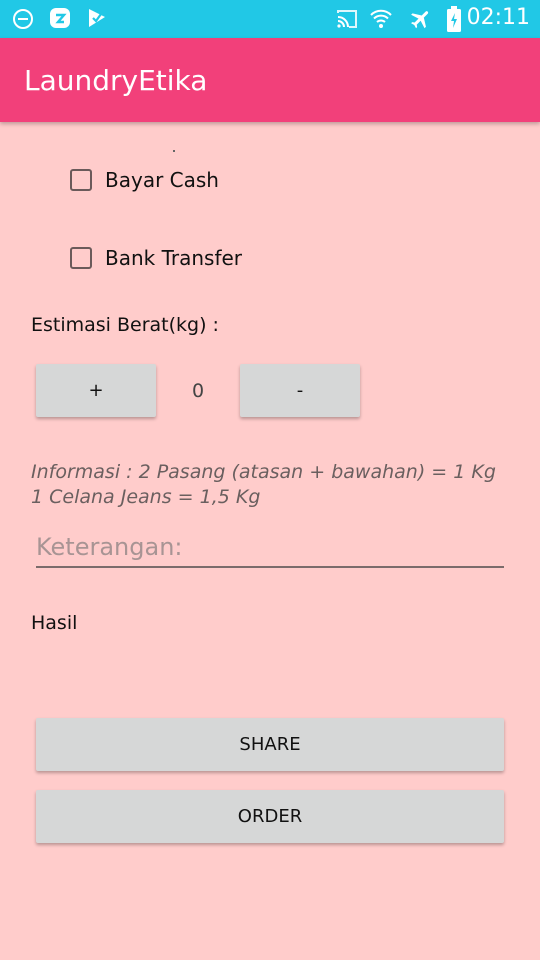 This screenshot has width=540, height=960. Describe the element at coordinates (498, 17) in the screenshot. I see `status-time: 02:11` at that location.